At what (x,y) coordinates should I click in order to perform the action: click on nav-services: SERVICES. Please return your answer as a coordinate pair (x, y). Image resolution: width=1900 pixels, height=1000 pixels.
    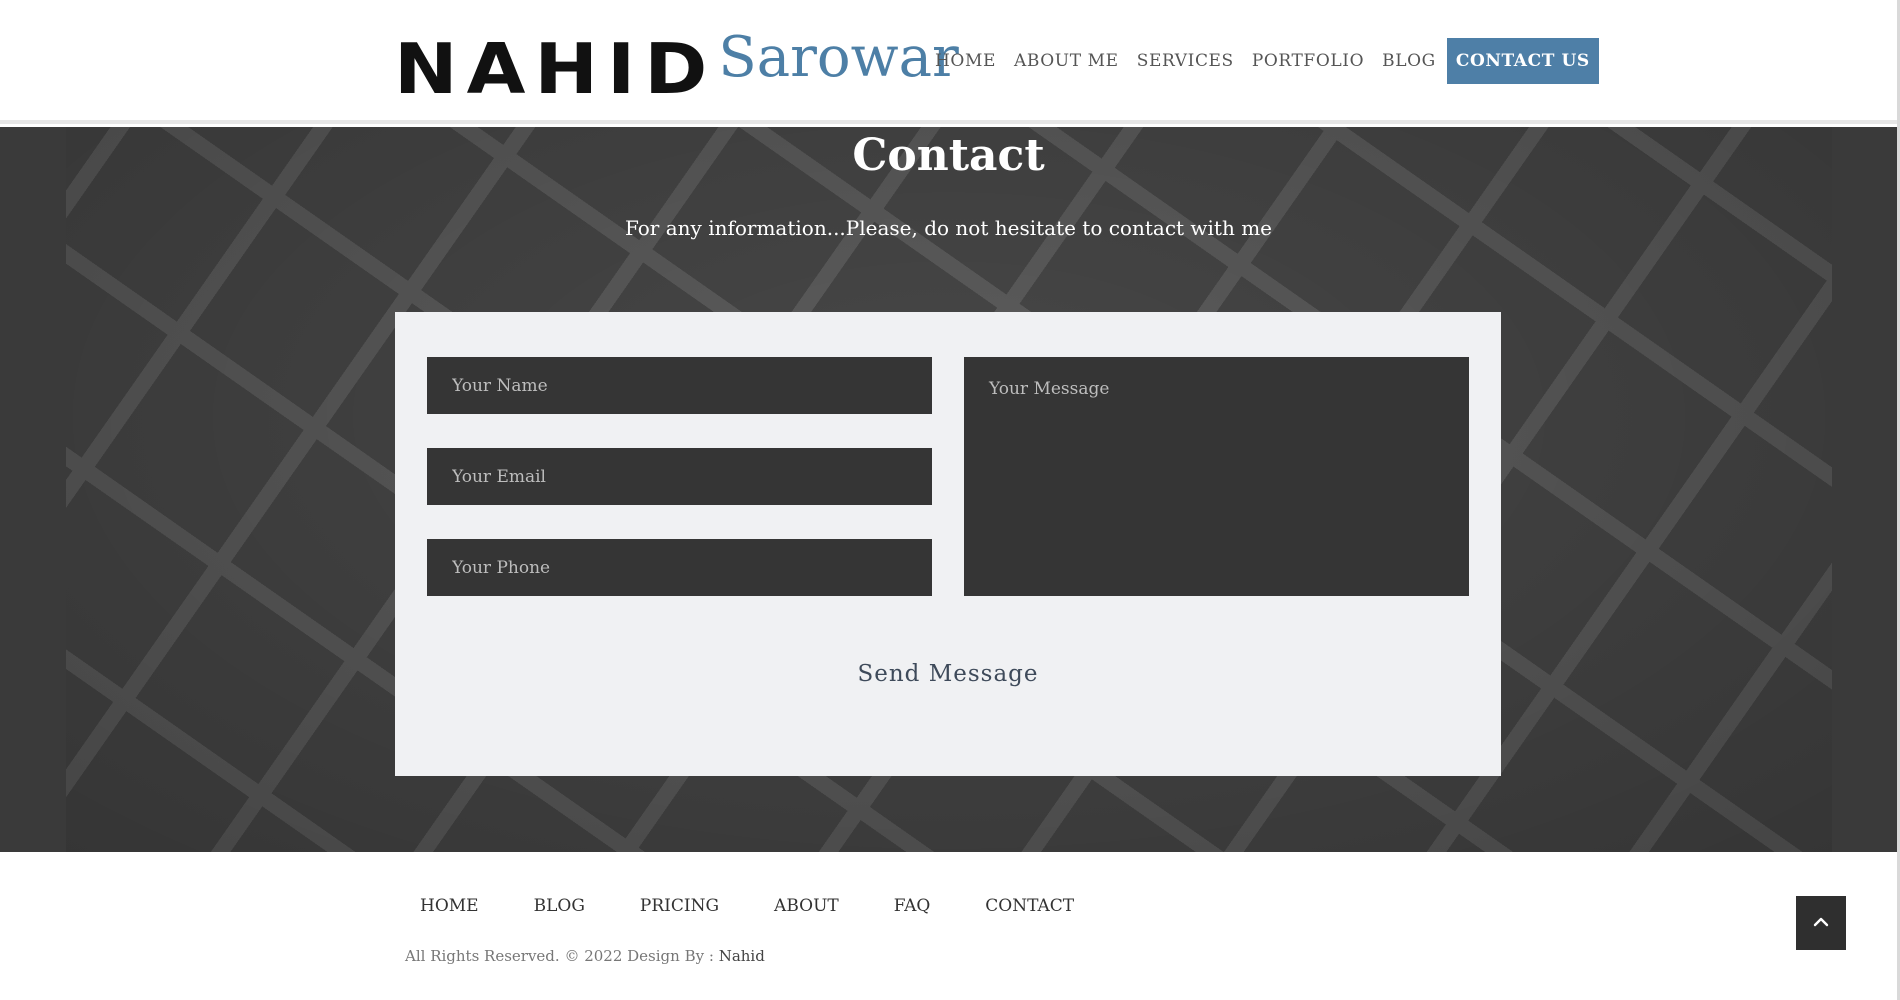
    Looking at the image, I should click on (1185, 61).